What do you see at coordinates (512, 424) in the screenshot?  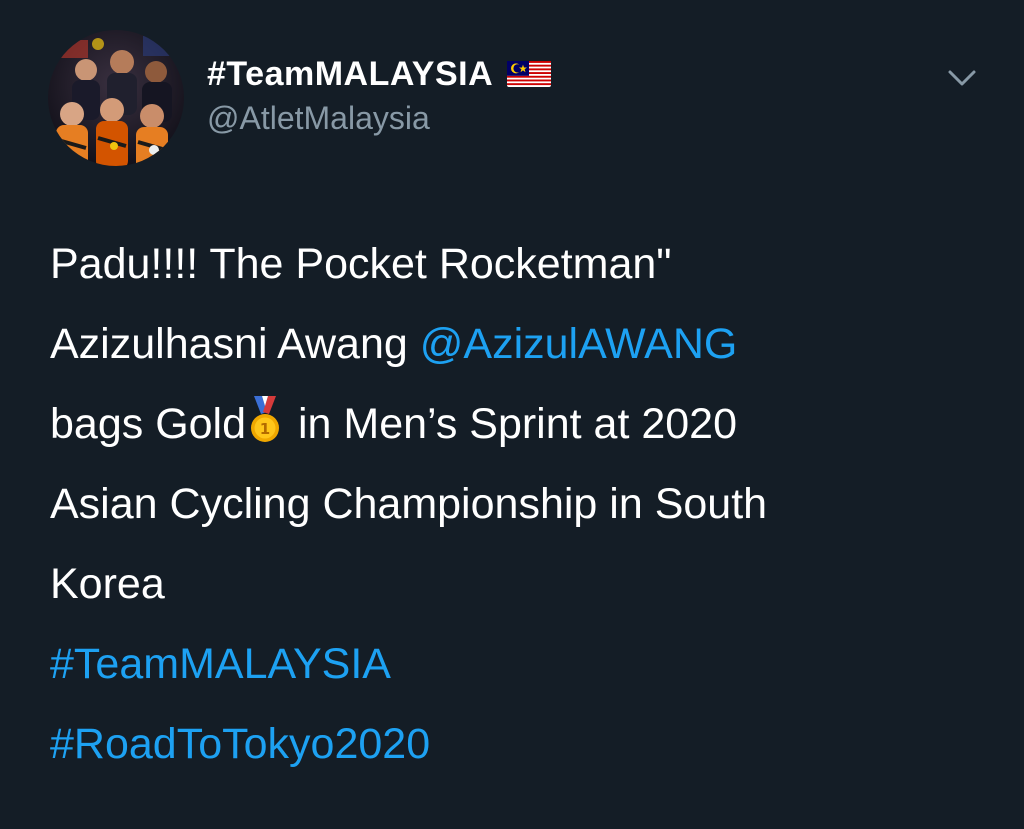 I see `tweet-line-text: in Men’s Sprint at 2020` at bounding box center [512, 424].